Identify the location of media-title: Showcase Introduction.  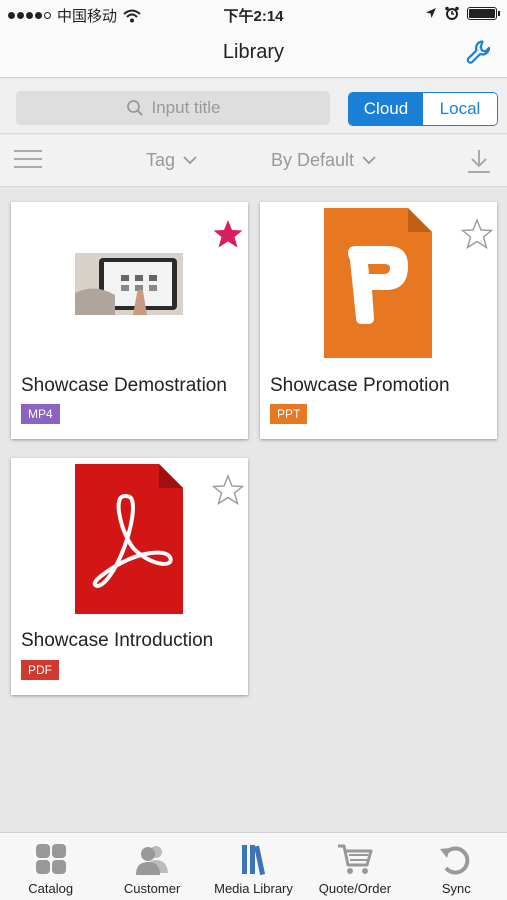
(117, 640).